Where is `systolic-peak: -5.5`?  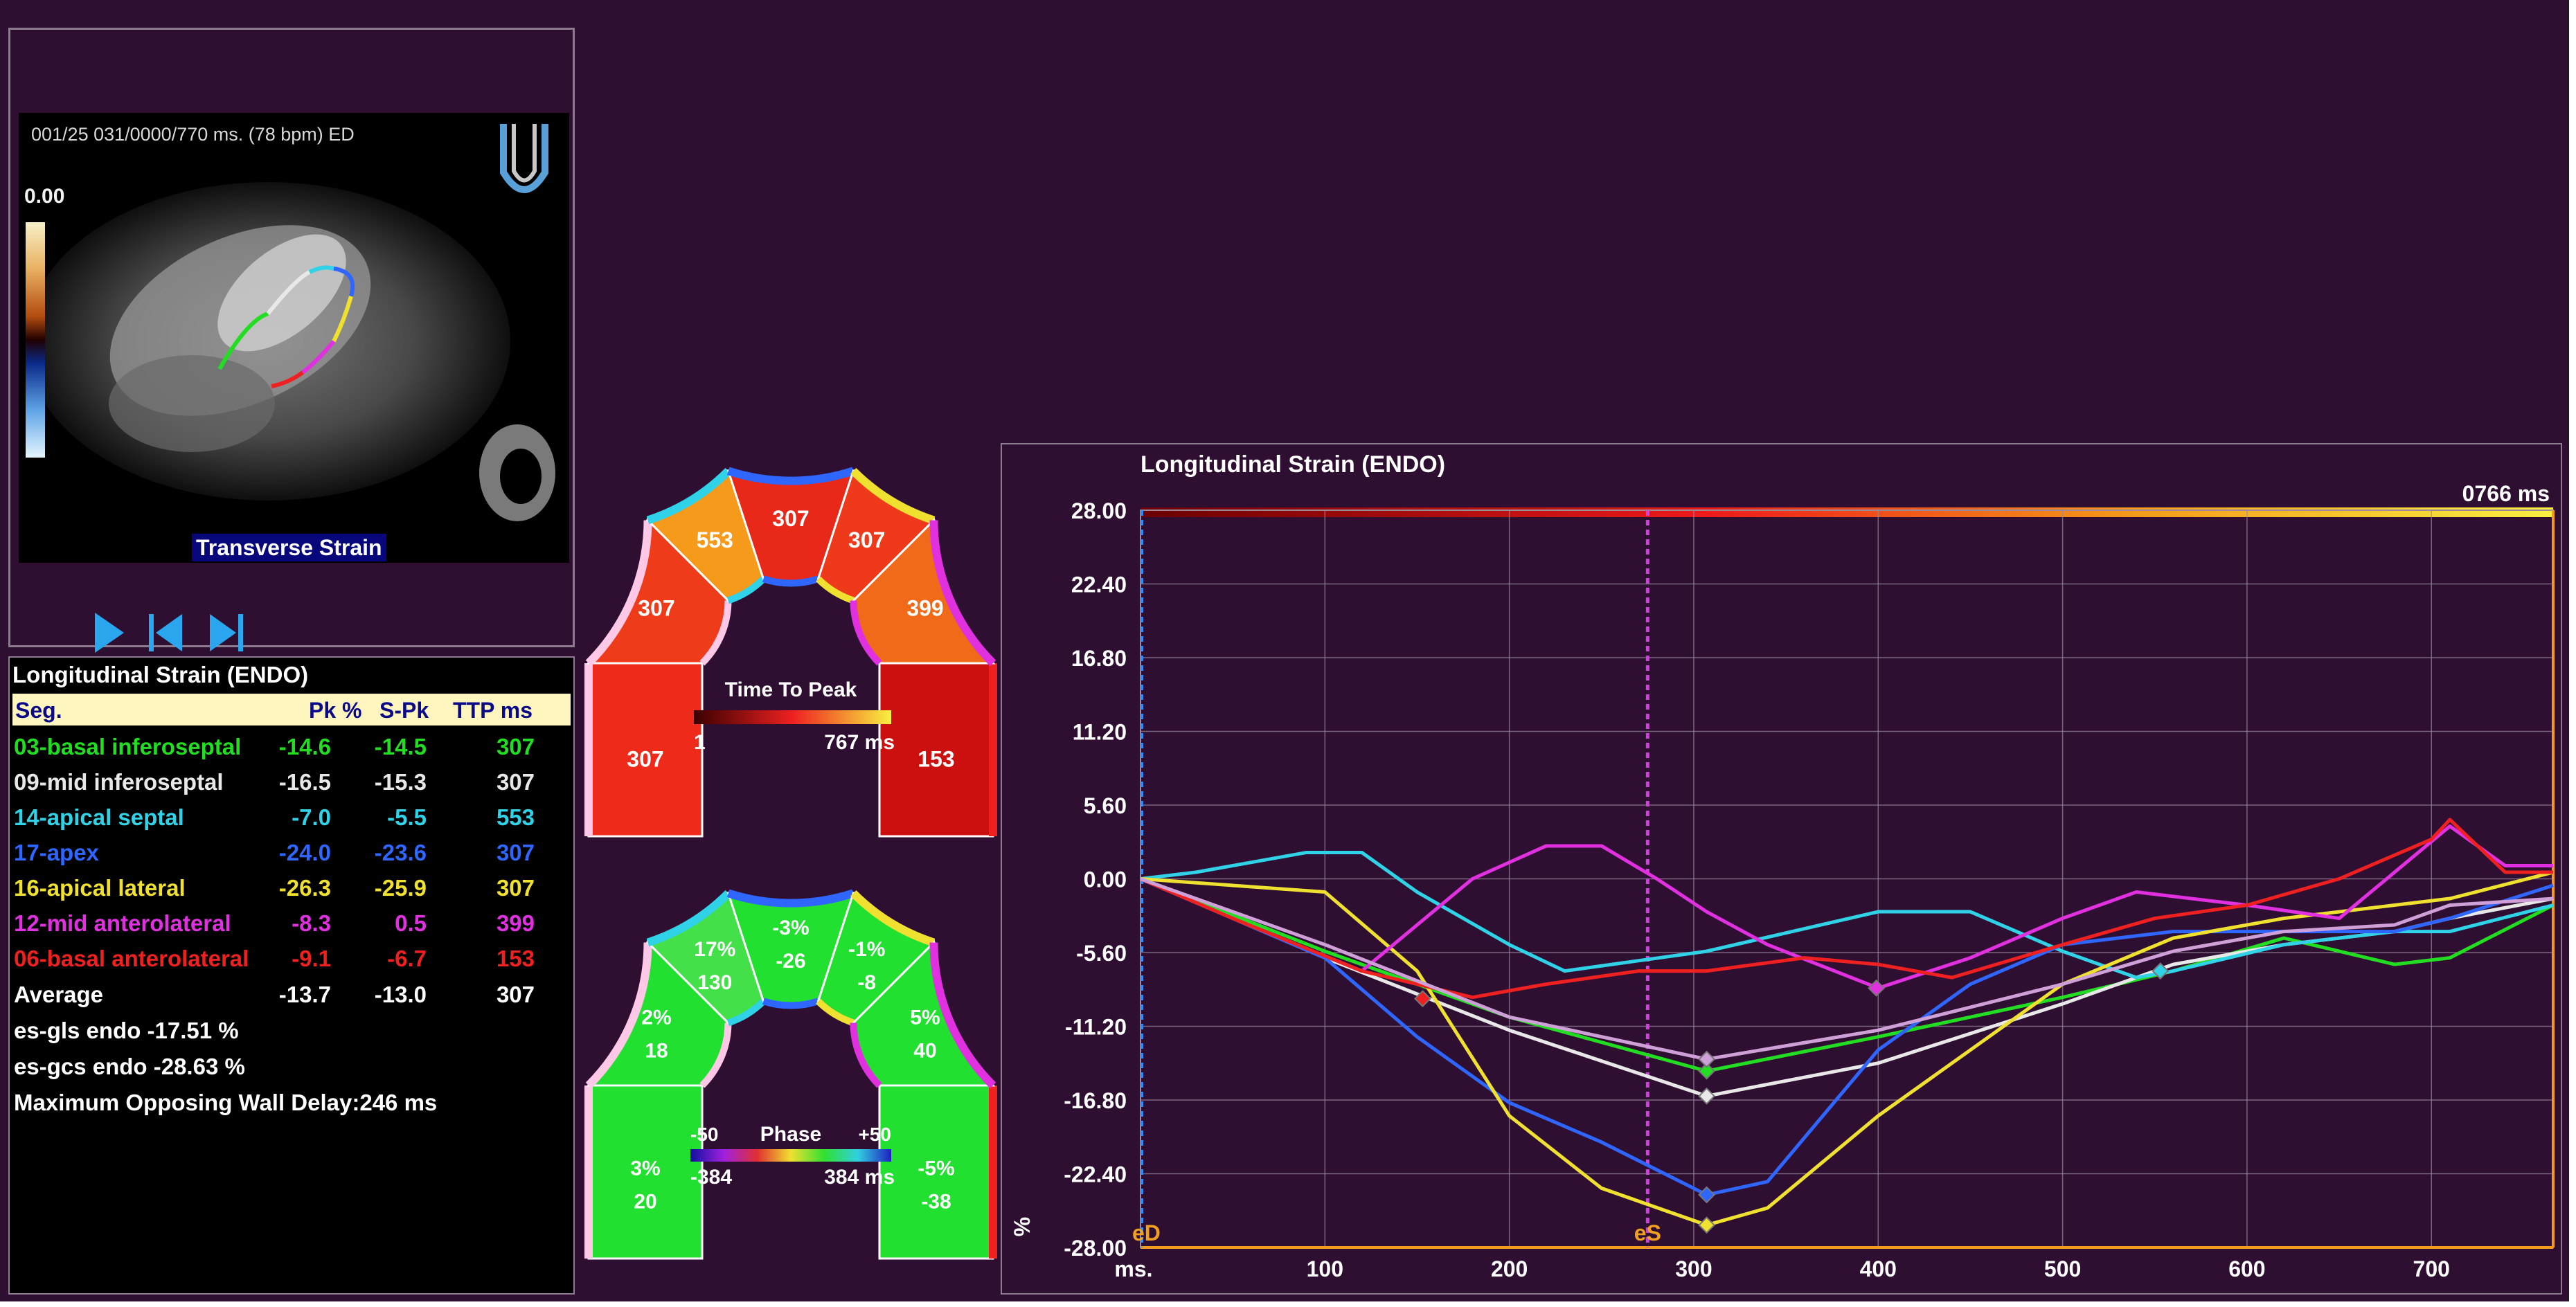 systolic-peak: -5.5 is located at coordinates (407, 817).